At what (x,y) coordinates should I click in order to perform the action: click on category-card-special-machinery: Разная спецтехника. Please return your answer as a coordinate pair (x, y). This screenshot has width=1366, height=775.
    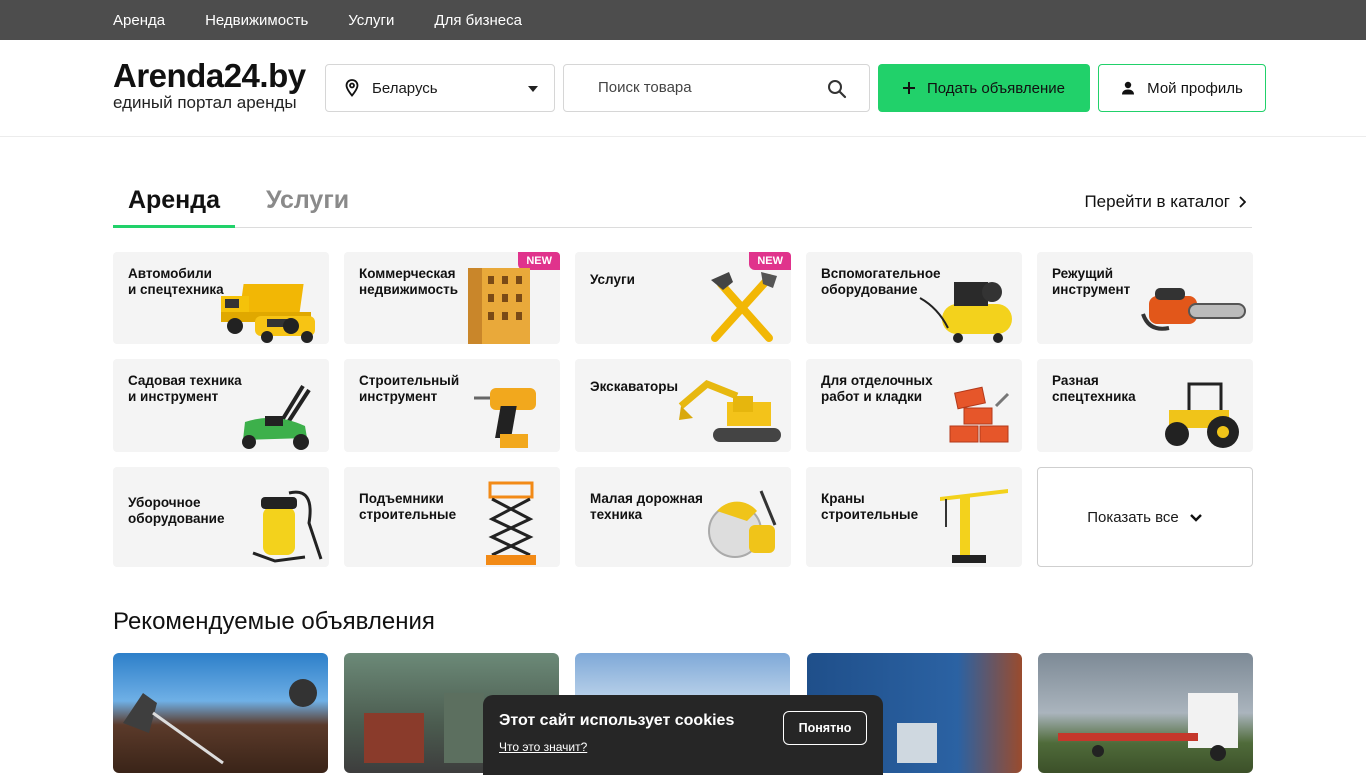
    Looking at the image, I should click on (1145, 405).